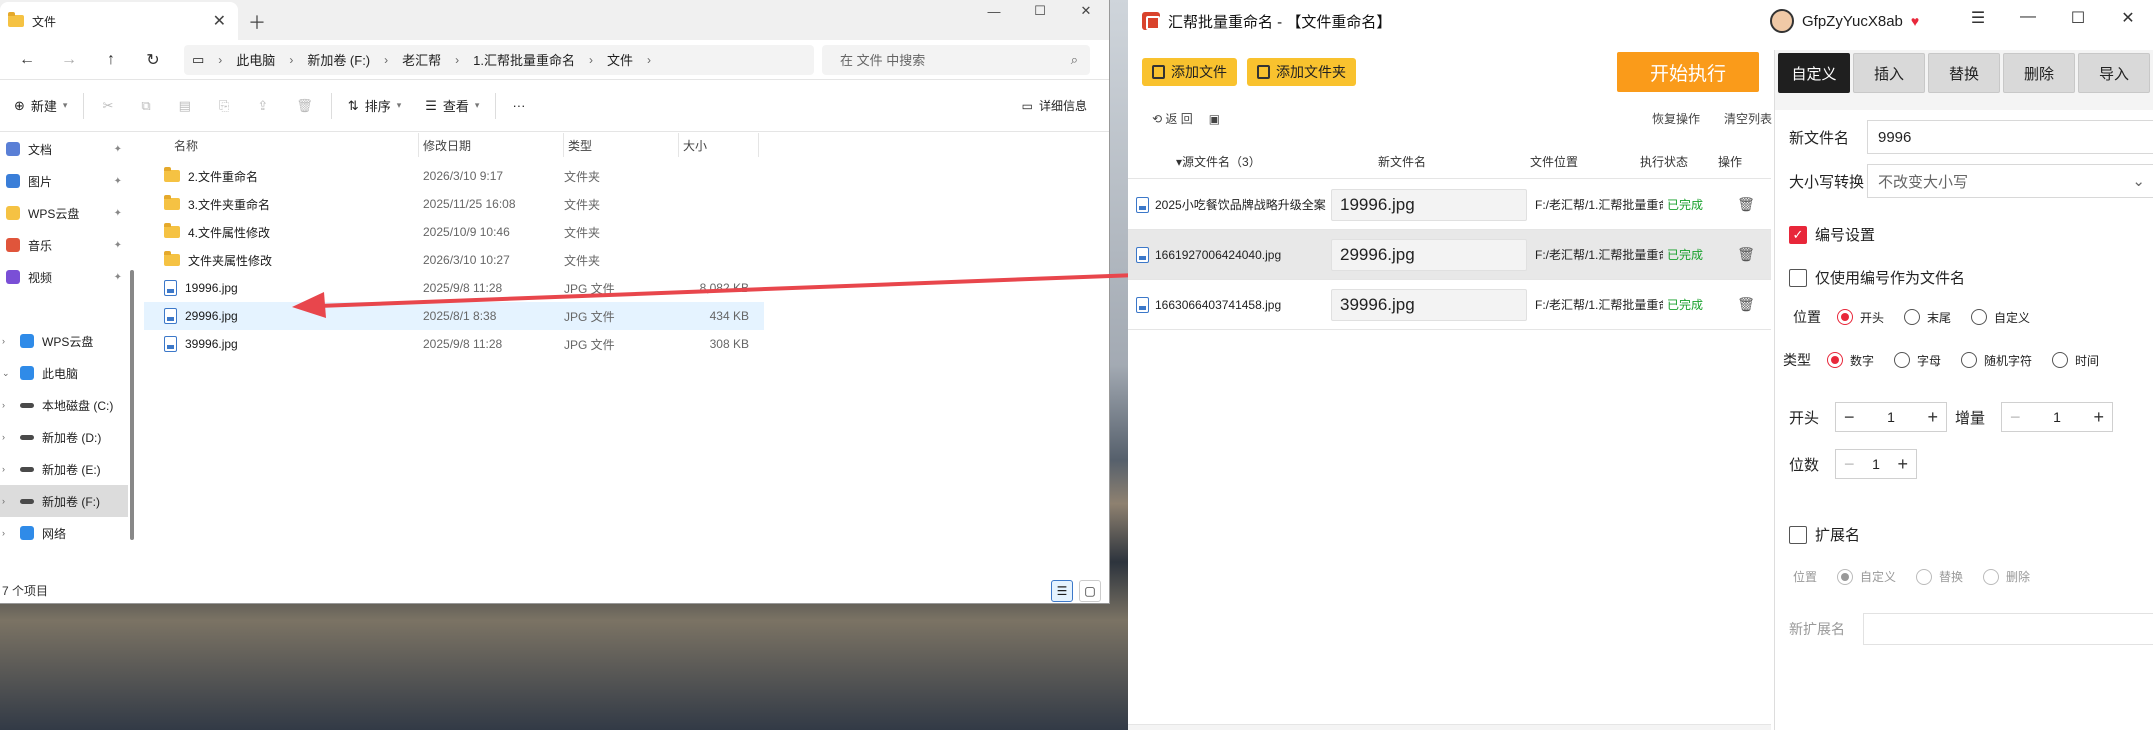 The width and height of the screenshot is (2153, 730). I want to click on ext-option-replace: 替换, so click(1939, 576).